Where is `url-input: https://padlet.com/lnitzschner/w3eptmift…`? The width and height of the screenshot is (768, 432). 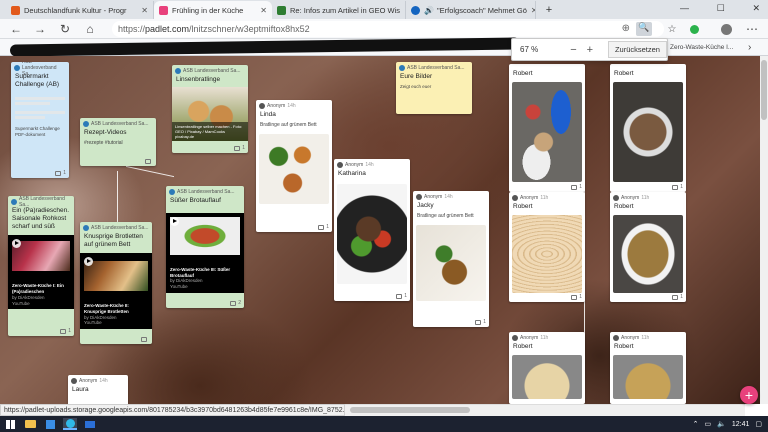 url-input: https://padlet.com/lnitzschner/w3eptmift… is located at coordinates (388, 29).